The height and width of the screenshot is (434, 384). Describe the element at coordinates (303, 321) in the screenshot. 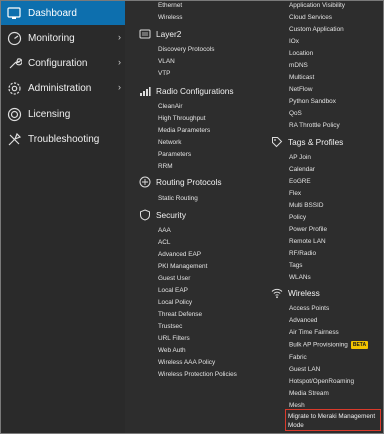

I see `menu-link: Advanced` at that location.